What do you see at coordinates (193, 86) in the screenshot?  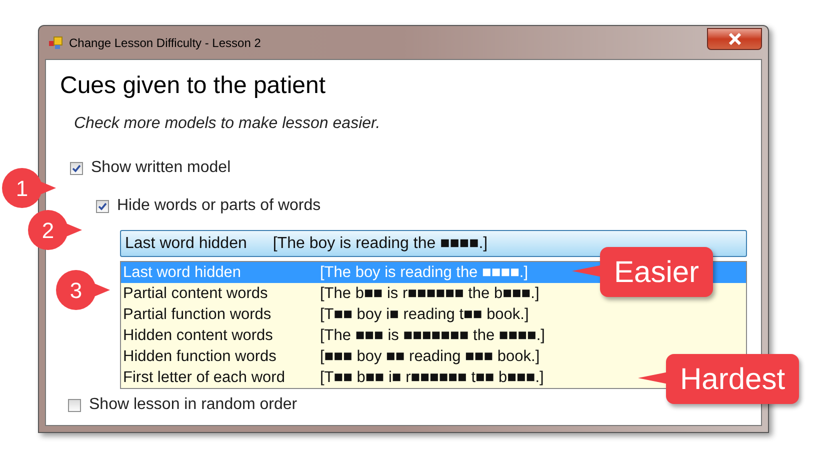 I see `heading: Cues given to the patient` at bounding box center [193, 86].